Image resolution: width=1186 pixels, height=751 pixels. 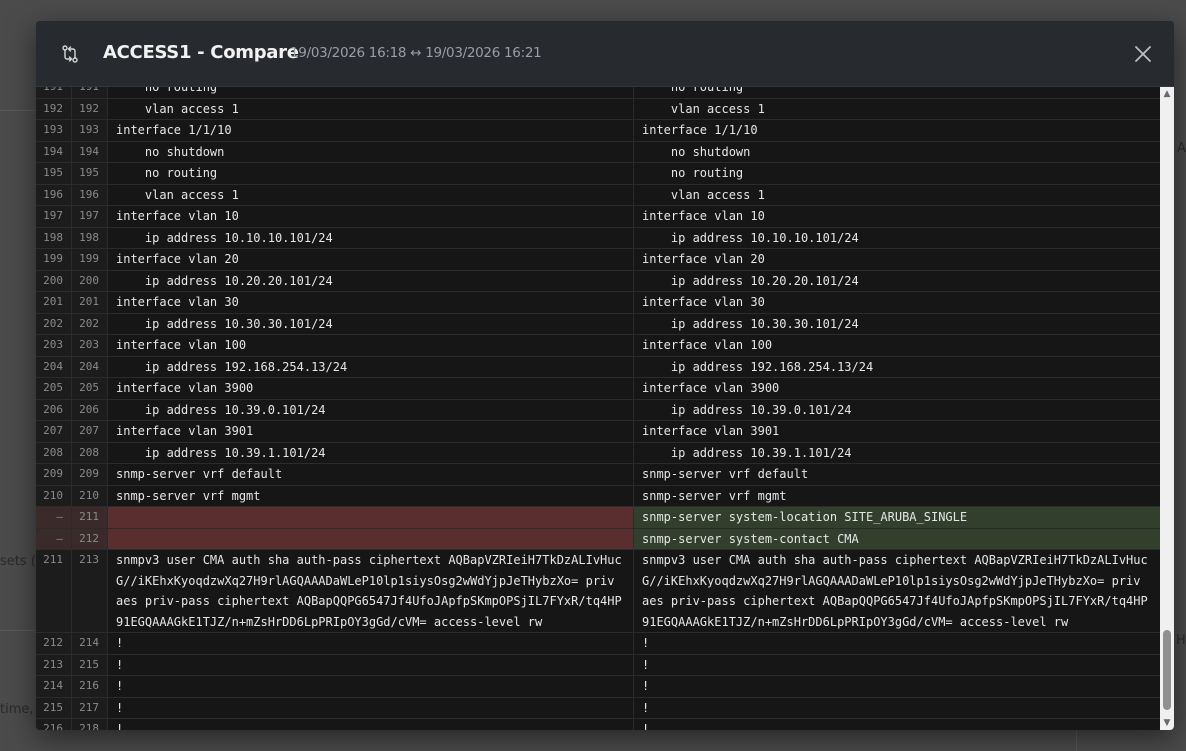 I want to click on right-line-number: 197, so click(x=90, y=216).